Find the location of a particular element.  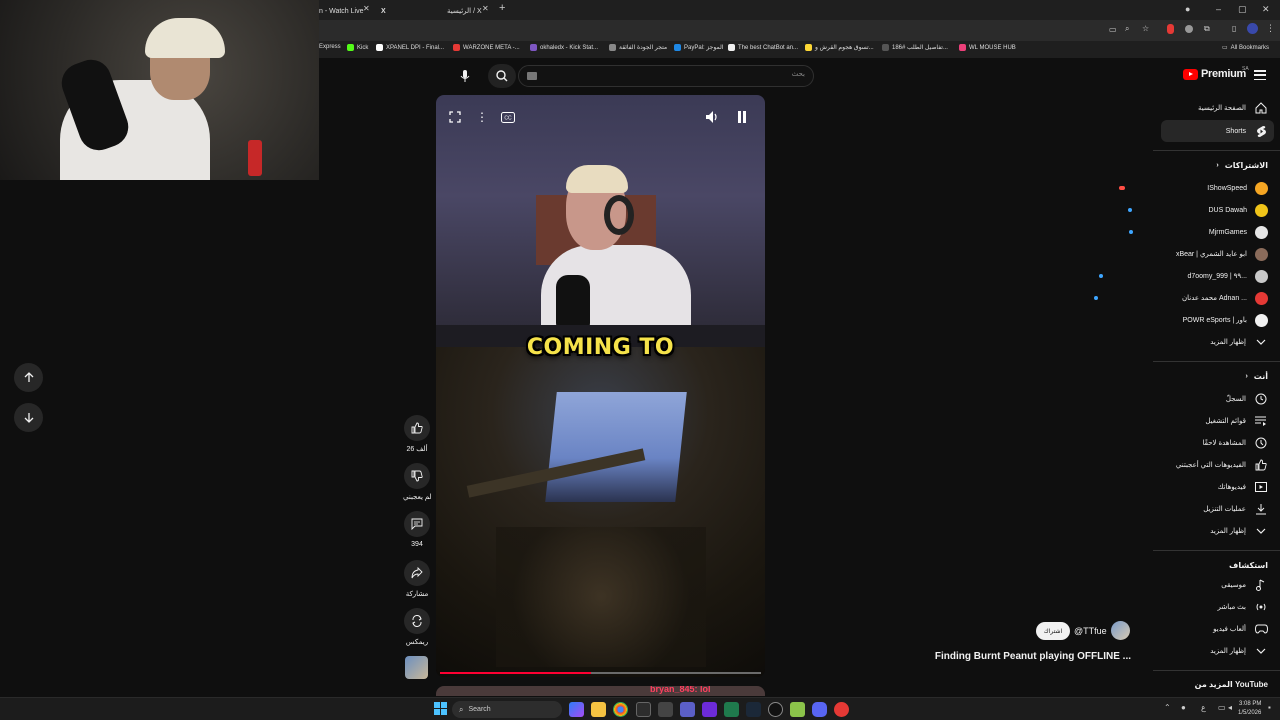

steam-icon is located at coordinates (753, 709).